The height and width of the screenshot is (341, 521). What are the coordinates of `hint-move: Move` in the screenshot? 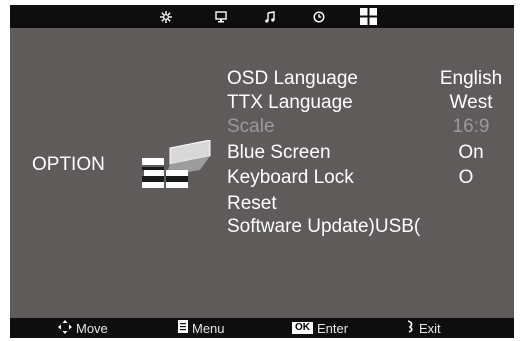 It's located at (83, 328).